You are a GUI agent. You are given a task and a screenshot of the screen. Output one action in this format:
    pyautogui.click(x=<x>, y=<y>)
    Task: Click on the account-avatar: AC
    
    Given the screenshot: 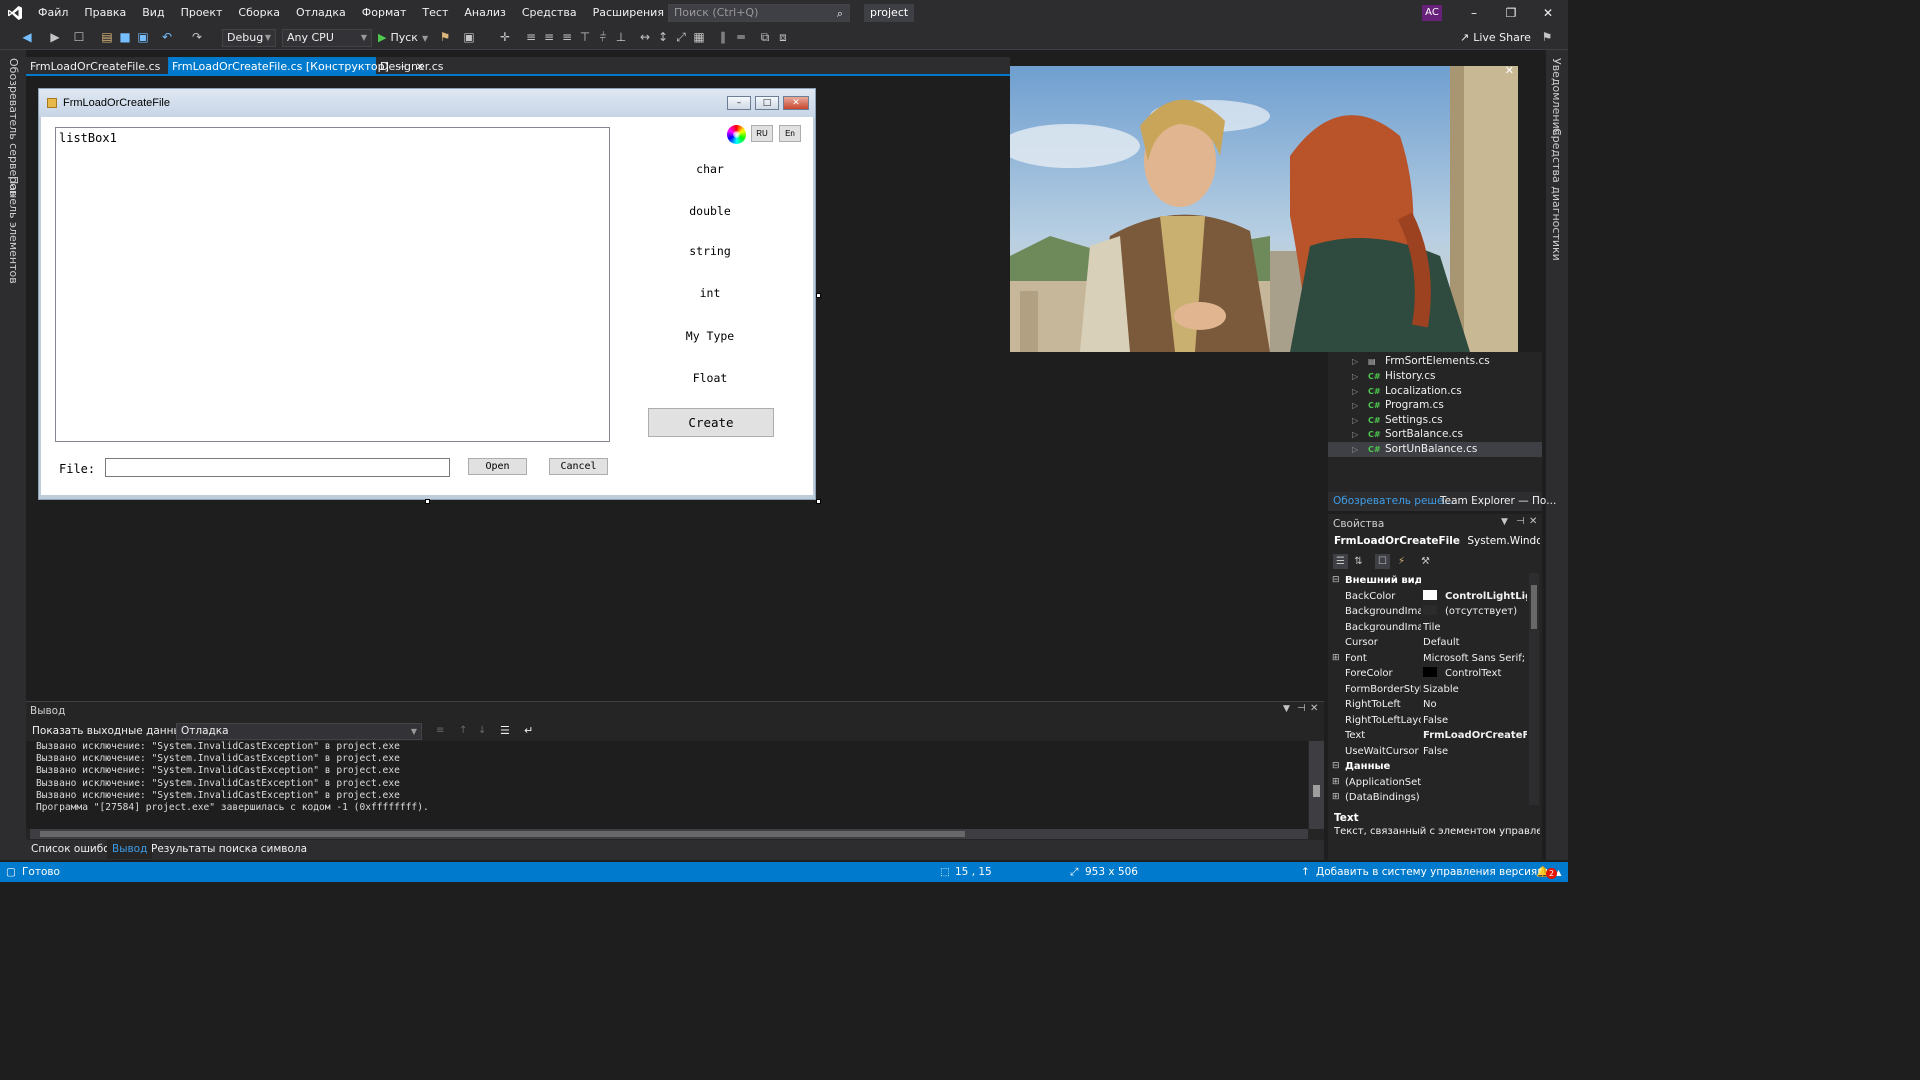 What is the action you would take?
    pyautogui.click(x=1432, y=13)
    